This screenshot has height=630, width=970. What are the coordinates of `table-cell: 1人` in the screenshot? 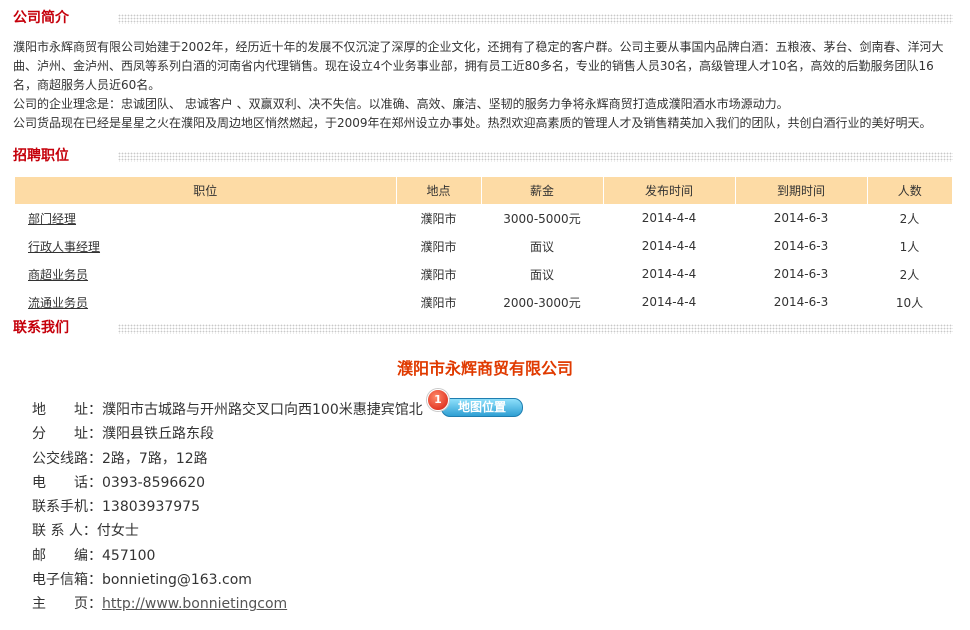 It's located at (909, 246).